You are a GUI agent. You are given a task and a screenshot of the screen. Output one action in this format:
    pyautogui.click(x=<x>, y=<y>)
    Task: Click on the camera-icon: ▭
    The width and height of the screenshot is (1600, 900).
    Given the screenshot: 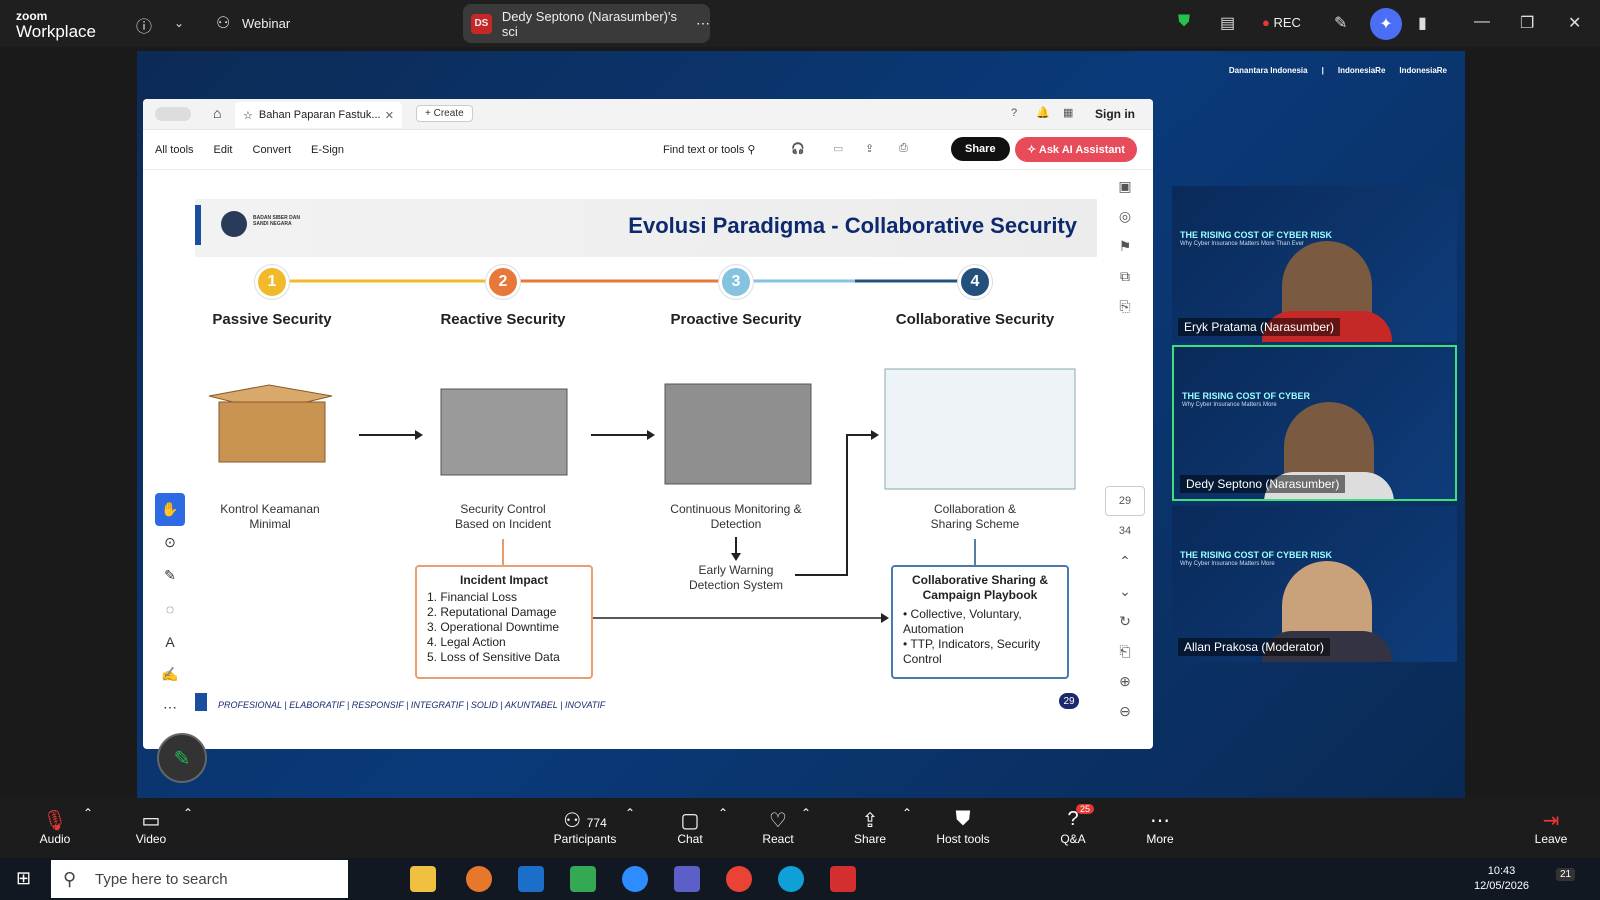 What is the action you would take?
    pyautogui.click(x=151, y=821)
    